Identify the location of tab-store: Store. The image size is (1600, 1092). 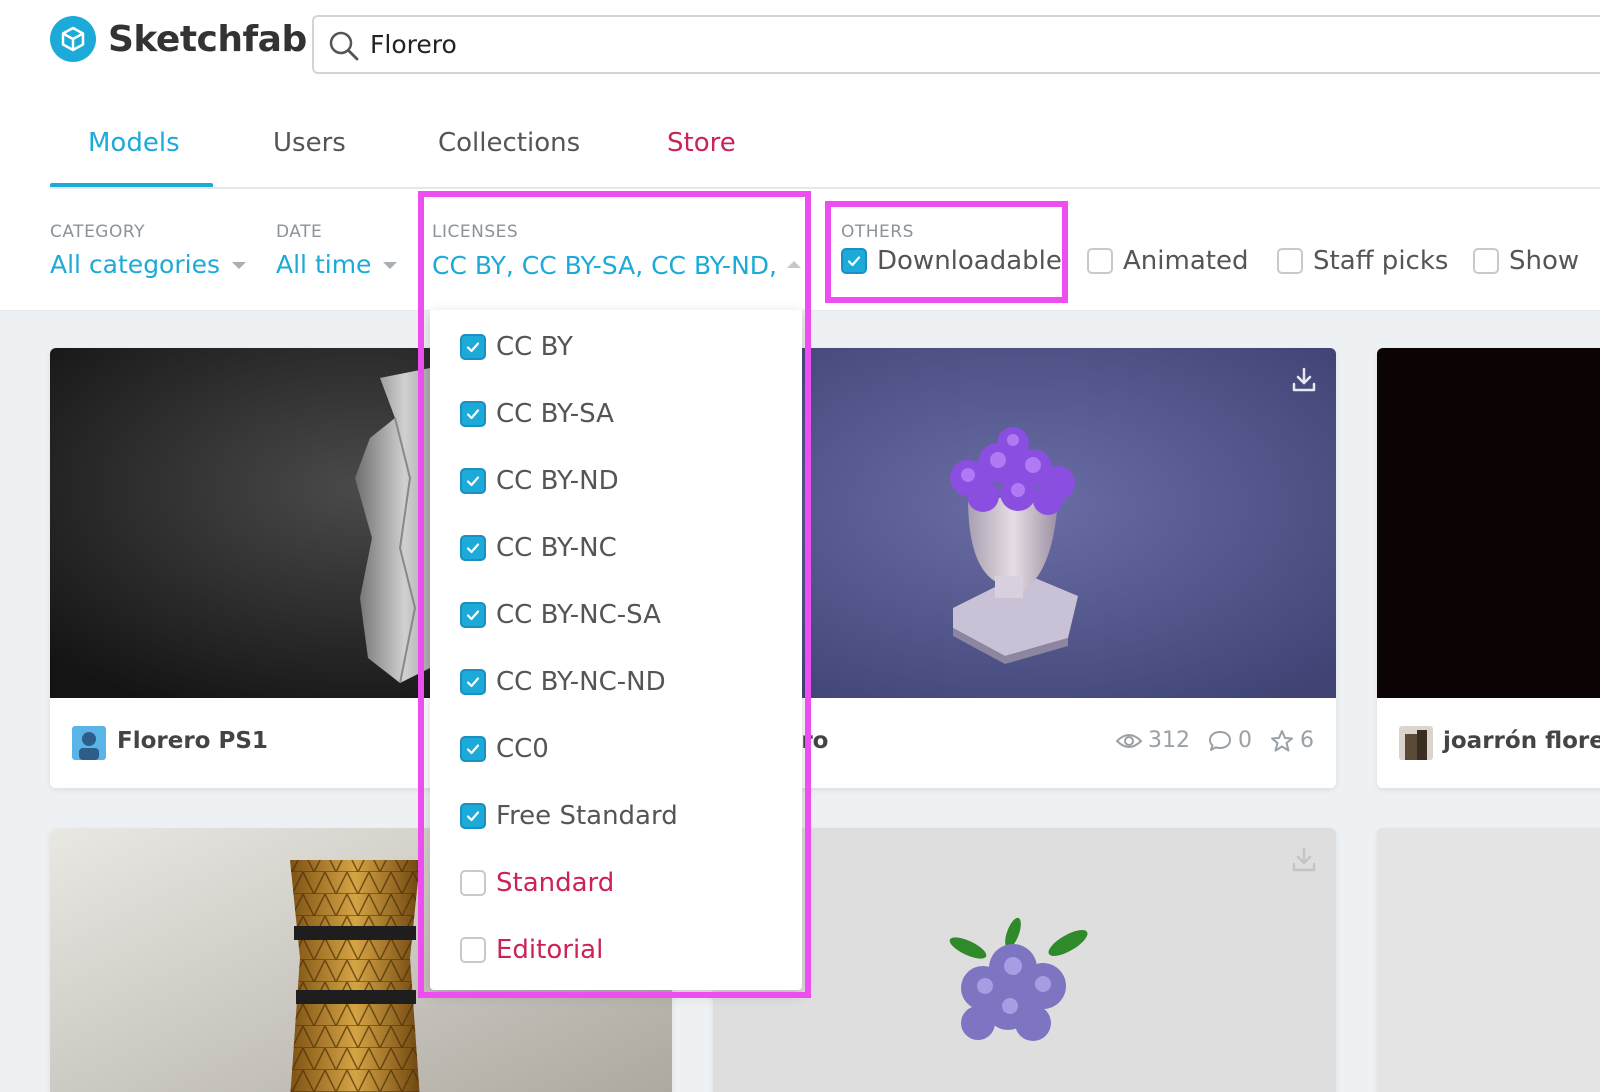
(701, 143).